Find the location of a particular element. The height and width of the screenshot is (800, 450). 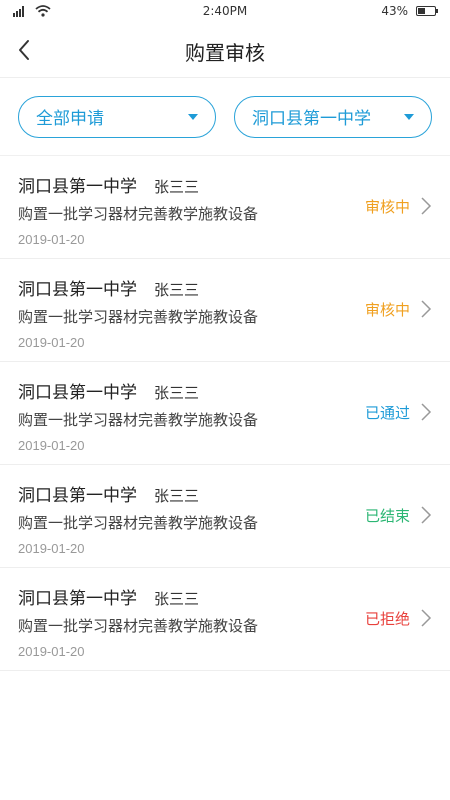

filter-type-label: 全部申请 is located at coordinates (70, 119).